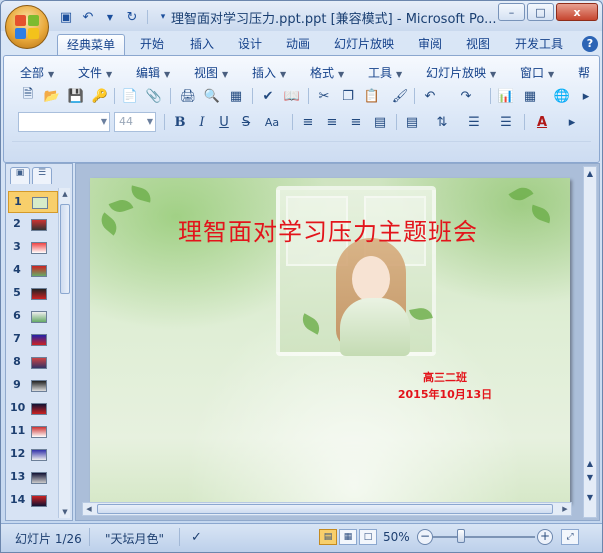 The height and width of the screenshot is (553, 603). Describe the element at coordinates (372, 96) in the screenshot. I see `paste-icon: 📋` at that location.